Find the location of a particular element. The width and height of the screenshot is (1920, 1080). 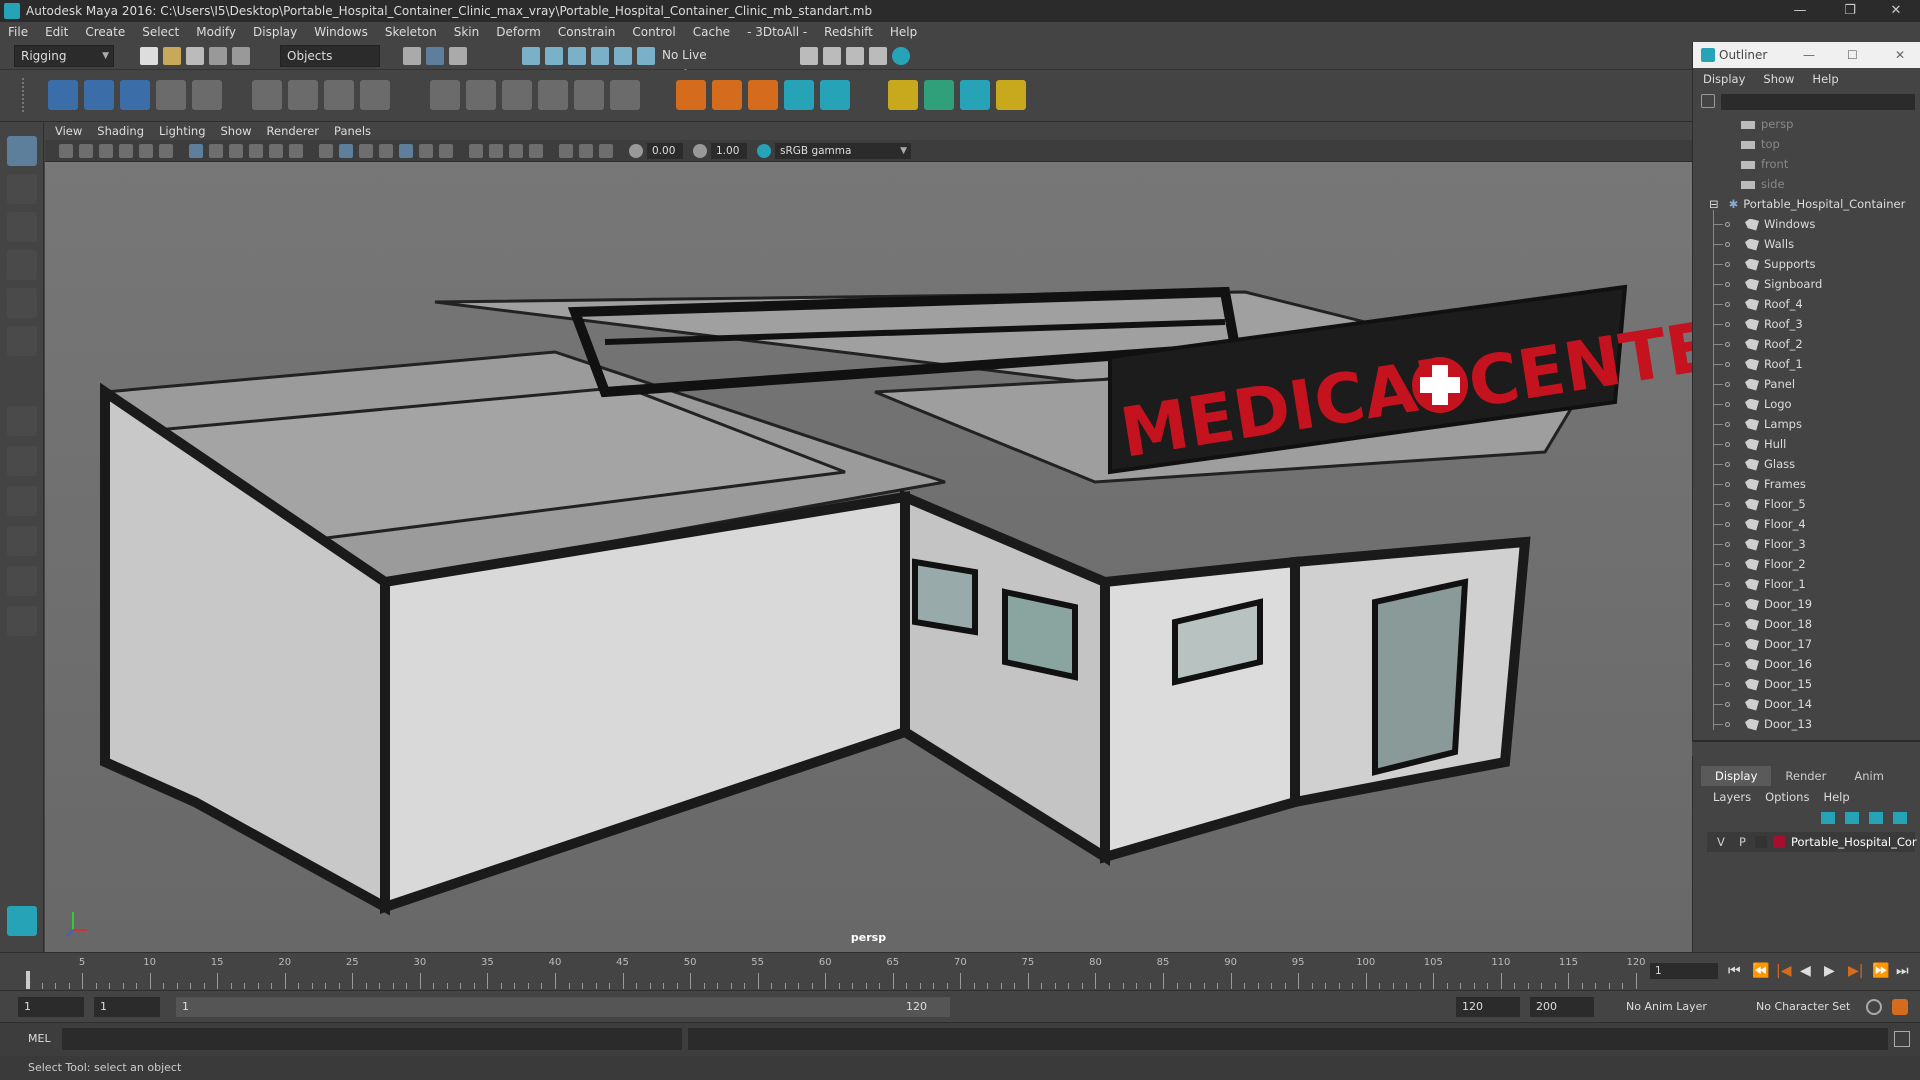

outliner-item-door_18: Door_18 is located at coordinates (1806, 624).